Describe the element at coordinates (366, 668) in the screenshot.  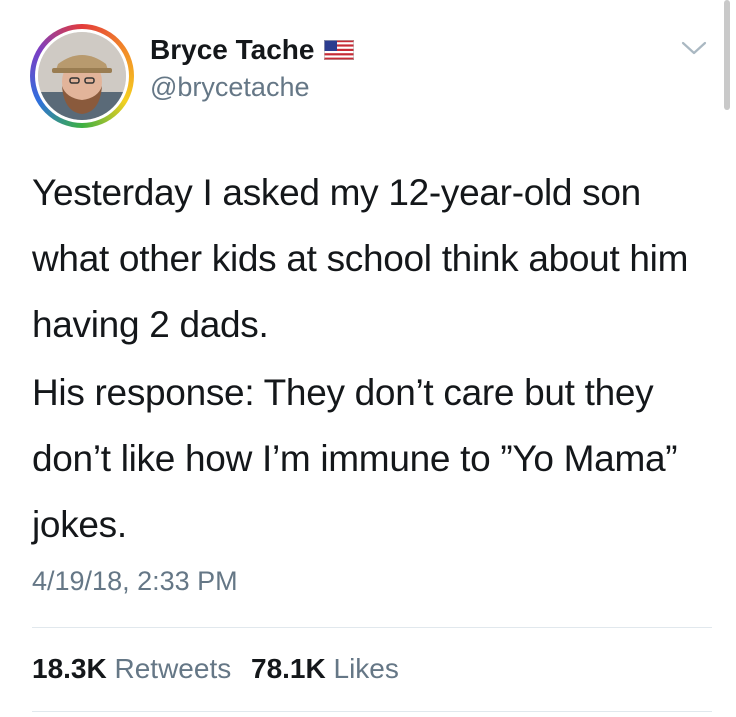
I see `likes-label: Likes` at that location.